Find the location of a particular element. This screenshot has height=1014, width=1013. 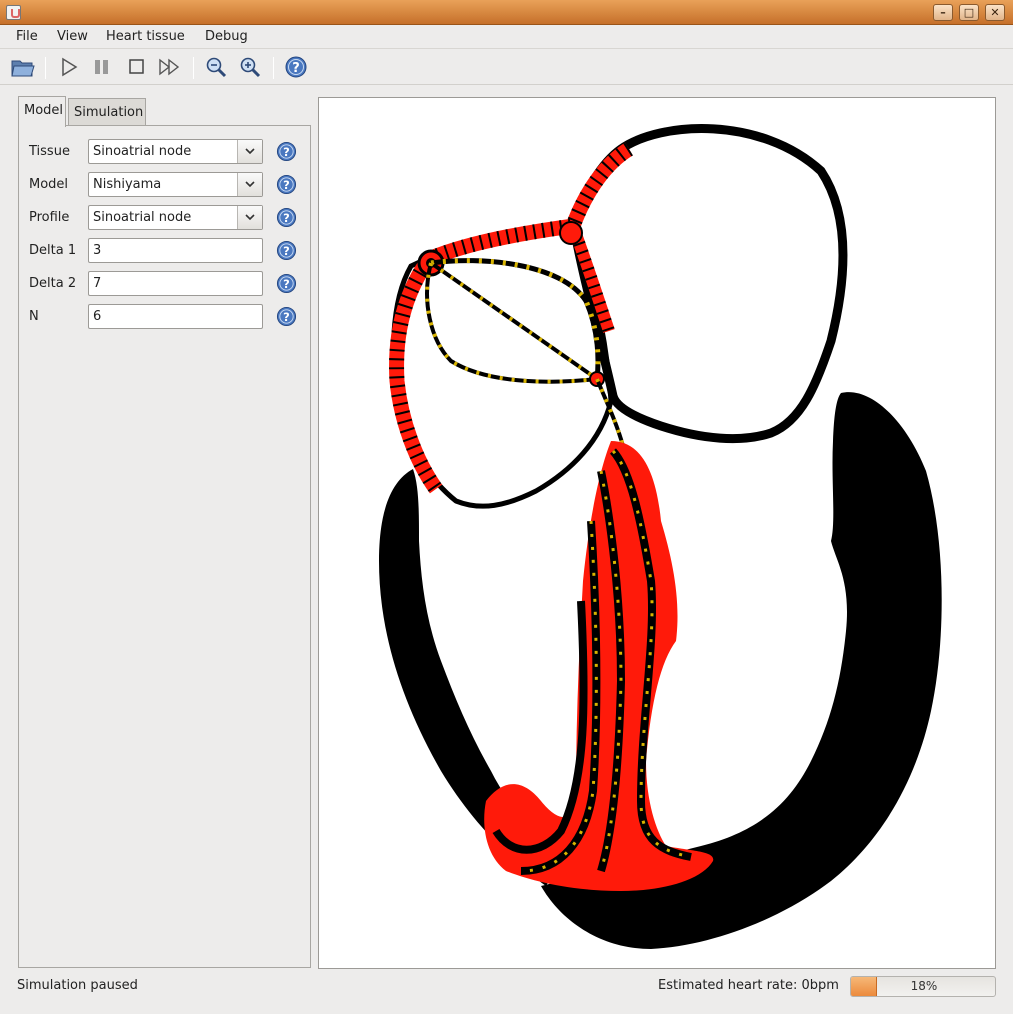

model-select: Nishiyama is located at coordinates (175, 184).